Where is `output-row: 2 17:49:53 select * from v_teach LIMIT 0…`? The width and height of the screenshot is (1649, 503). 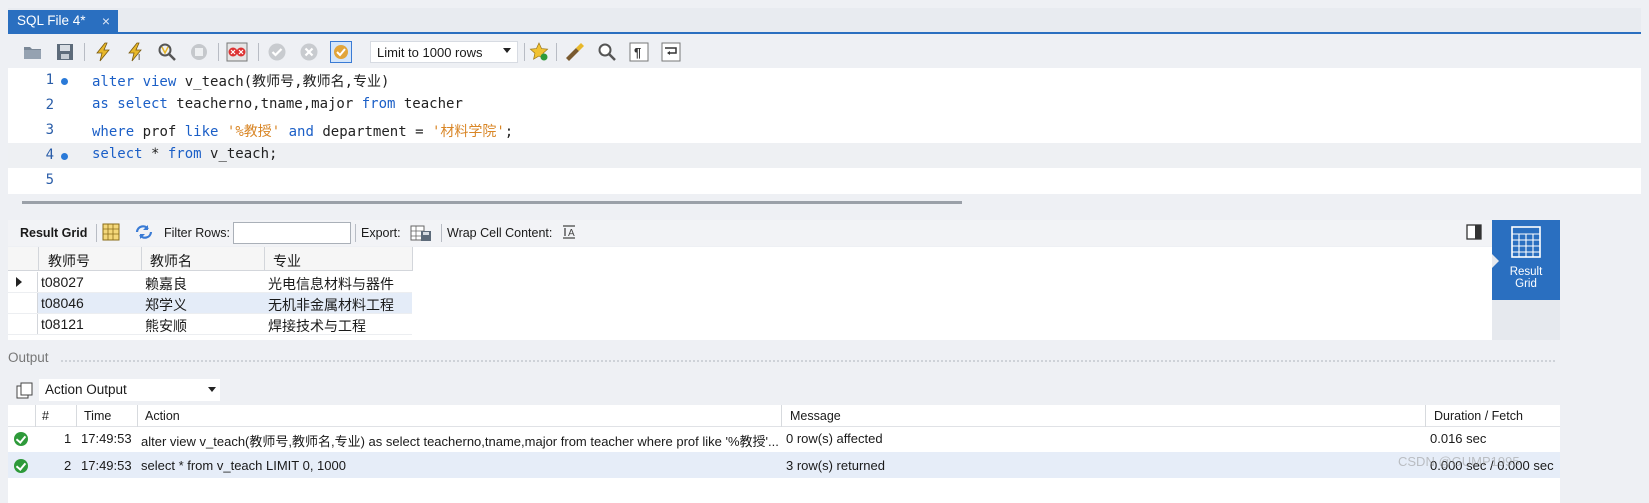 output-row: 2 17:49:53 select * from v_teach LIMIT 0… is located at coordinates (784, 465).